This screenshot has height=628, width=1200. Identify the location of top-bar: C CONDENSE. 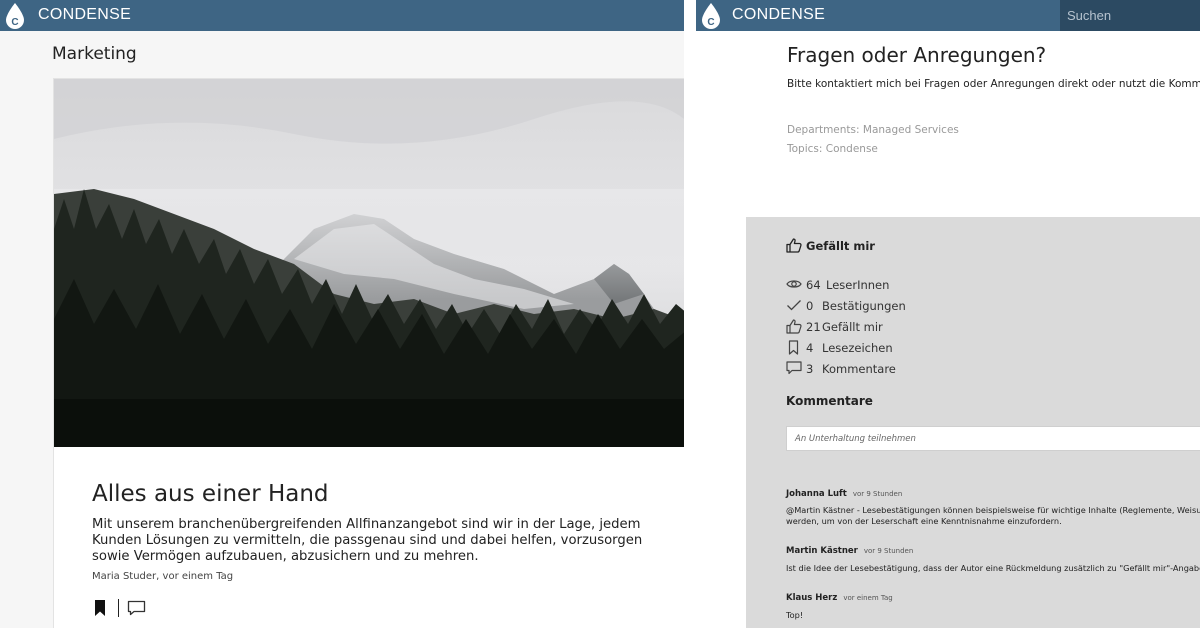
(342, 15).